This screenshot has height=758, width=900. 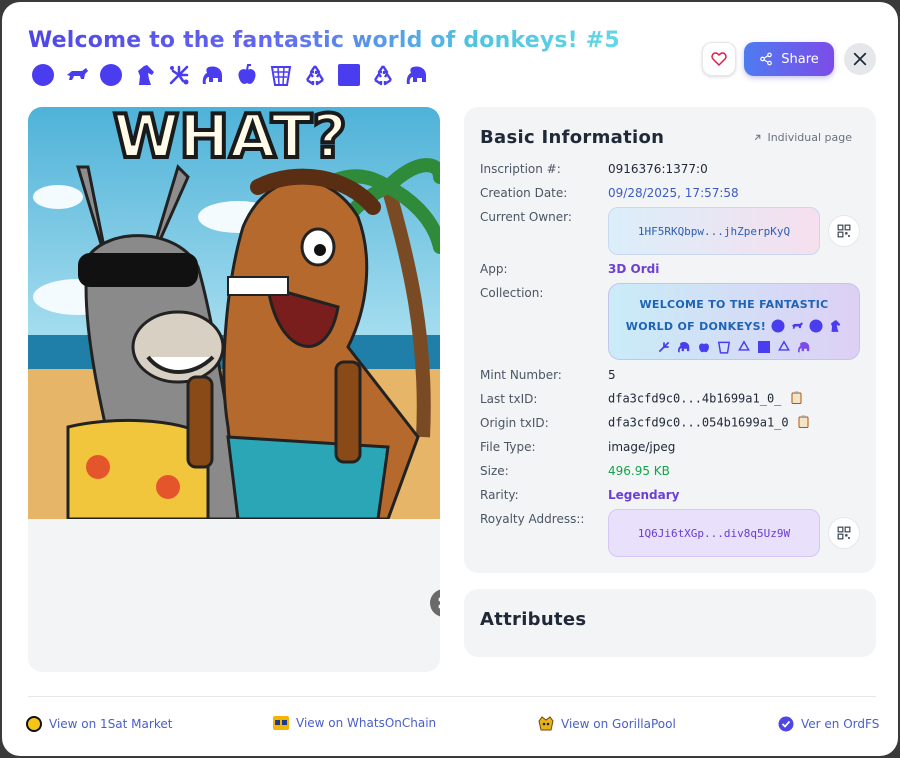 What do you see at coordinates (439, 603) in the screenshot?
I see `expand-icon` at bounding box center [439, 603].